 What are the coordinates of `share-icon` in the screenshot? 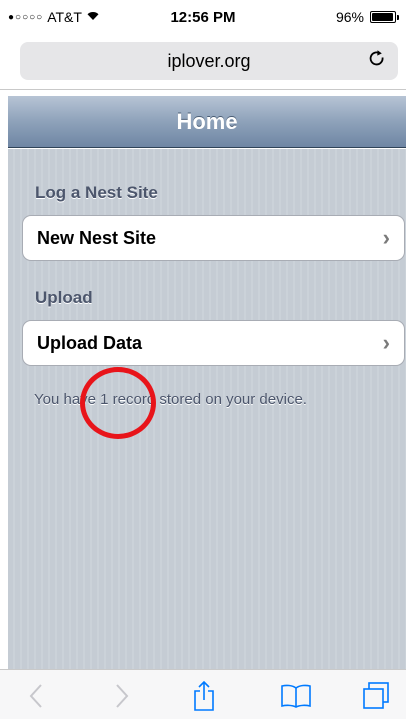 It's located at (204, 696).